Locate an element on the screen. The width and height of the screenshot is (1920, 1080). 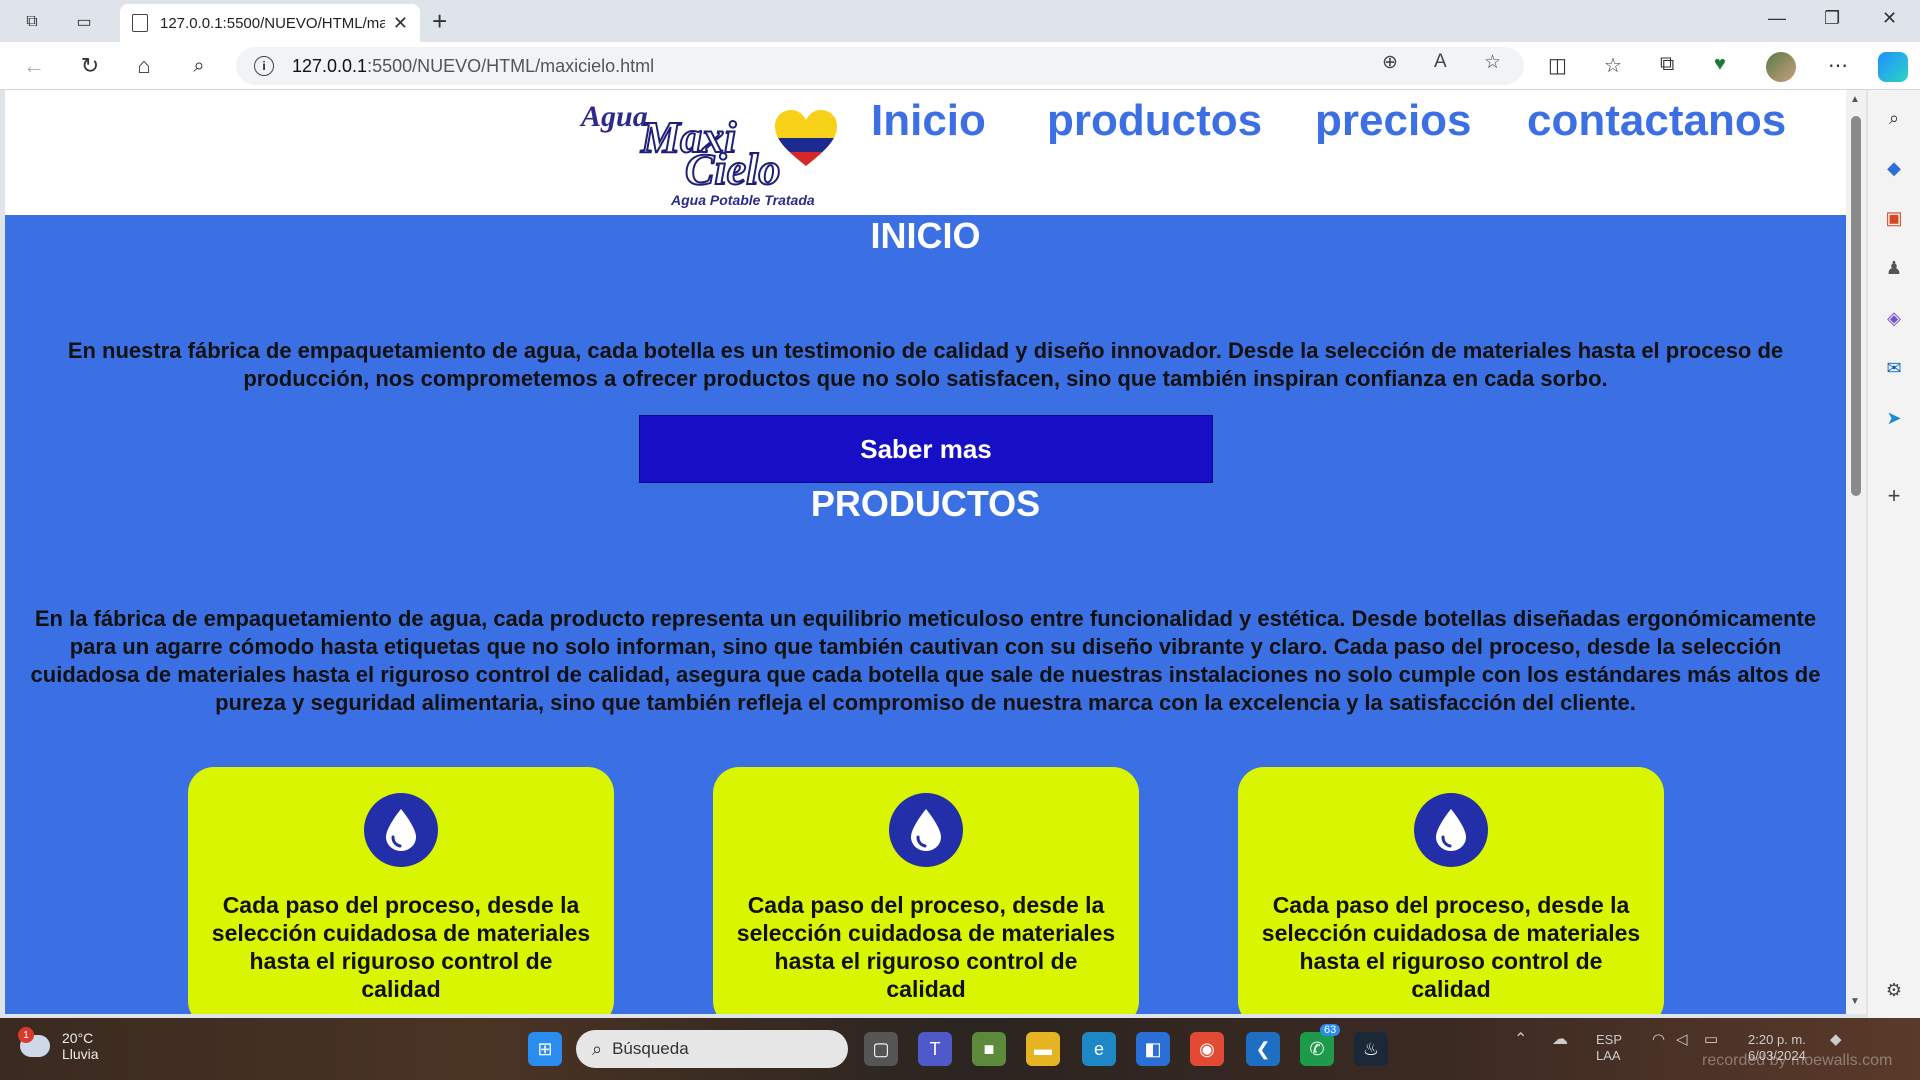
home-icon: ⌂ is located at coordinates (144, 66).